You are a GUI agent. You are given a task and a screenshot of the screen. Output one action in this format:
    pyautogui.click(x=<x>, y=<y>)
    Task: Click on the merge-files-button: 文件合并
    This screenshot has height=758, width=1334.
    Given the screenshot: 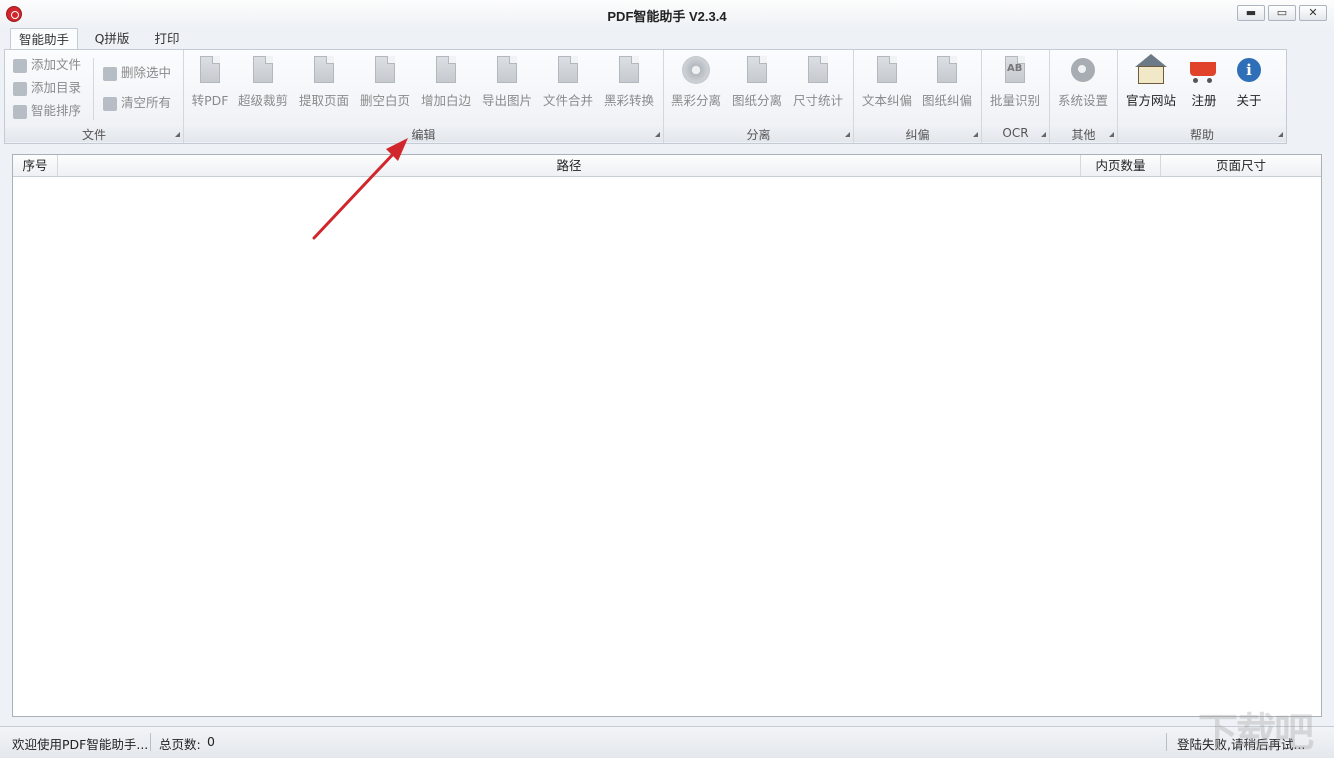 What is the action you would take?
    pyautogui.click(x=568, y=84)
    